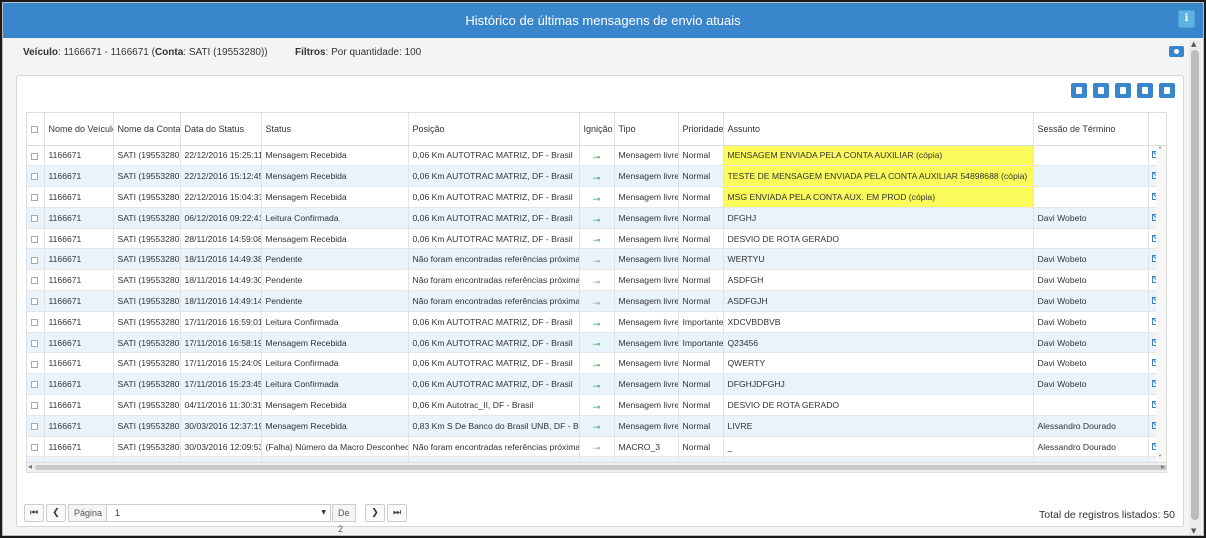  What do you see at coordinates (375, 513) in the screenshot?
I see `next-page-button: ❯` at bounding box center [375, 513].